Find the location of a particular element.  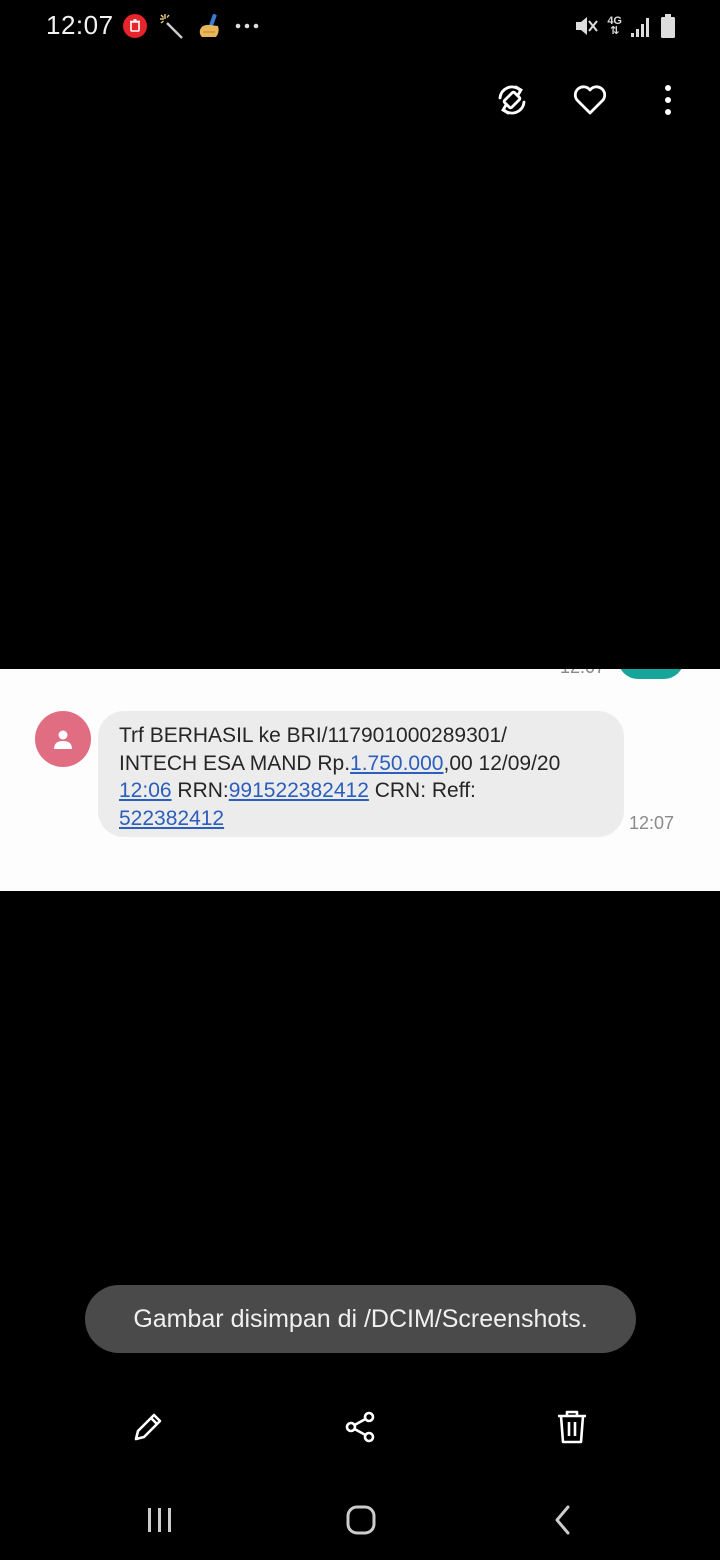

magic-wand-icon is located at coordinates (172, 26).